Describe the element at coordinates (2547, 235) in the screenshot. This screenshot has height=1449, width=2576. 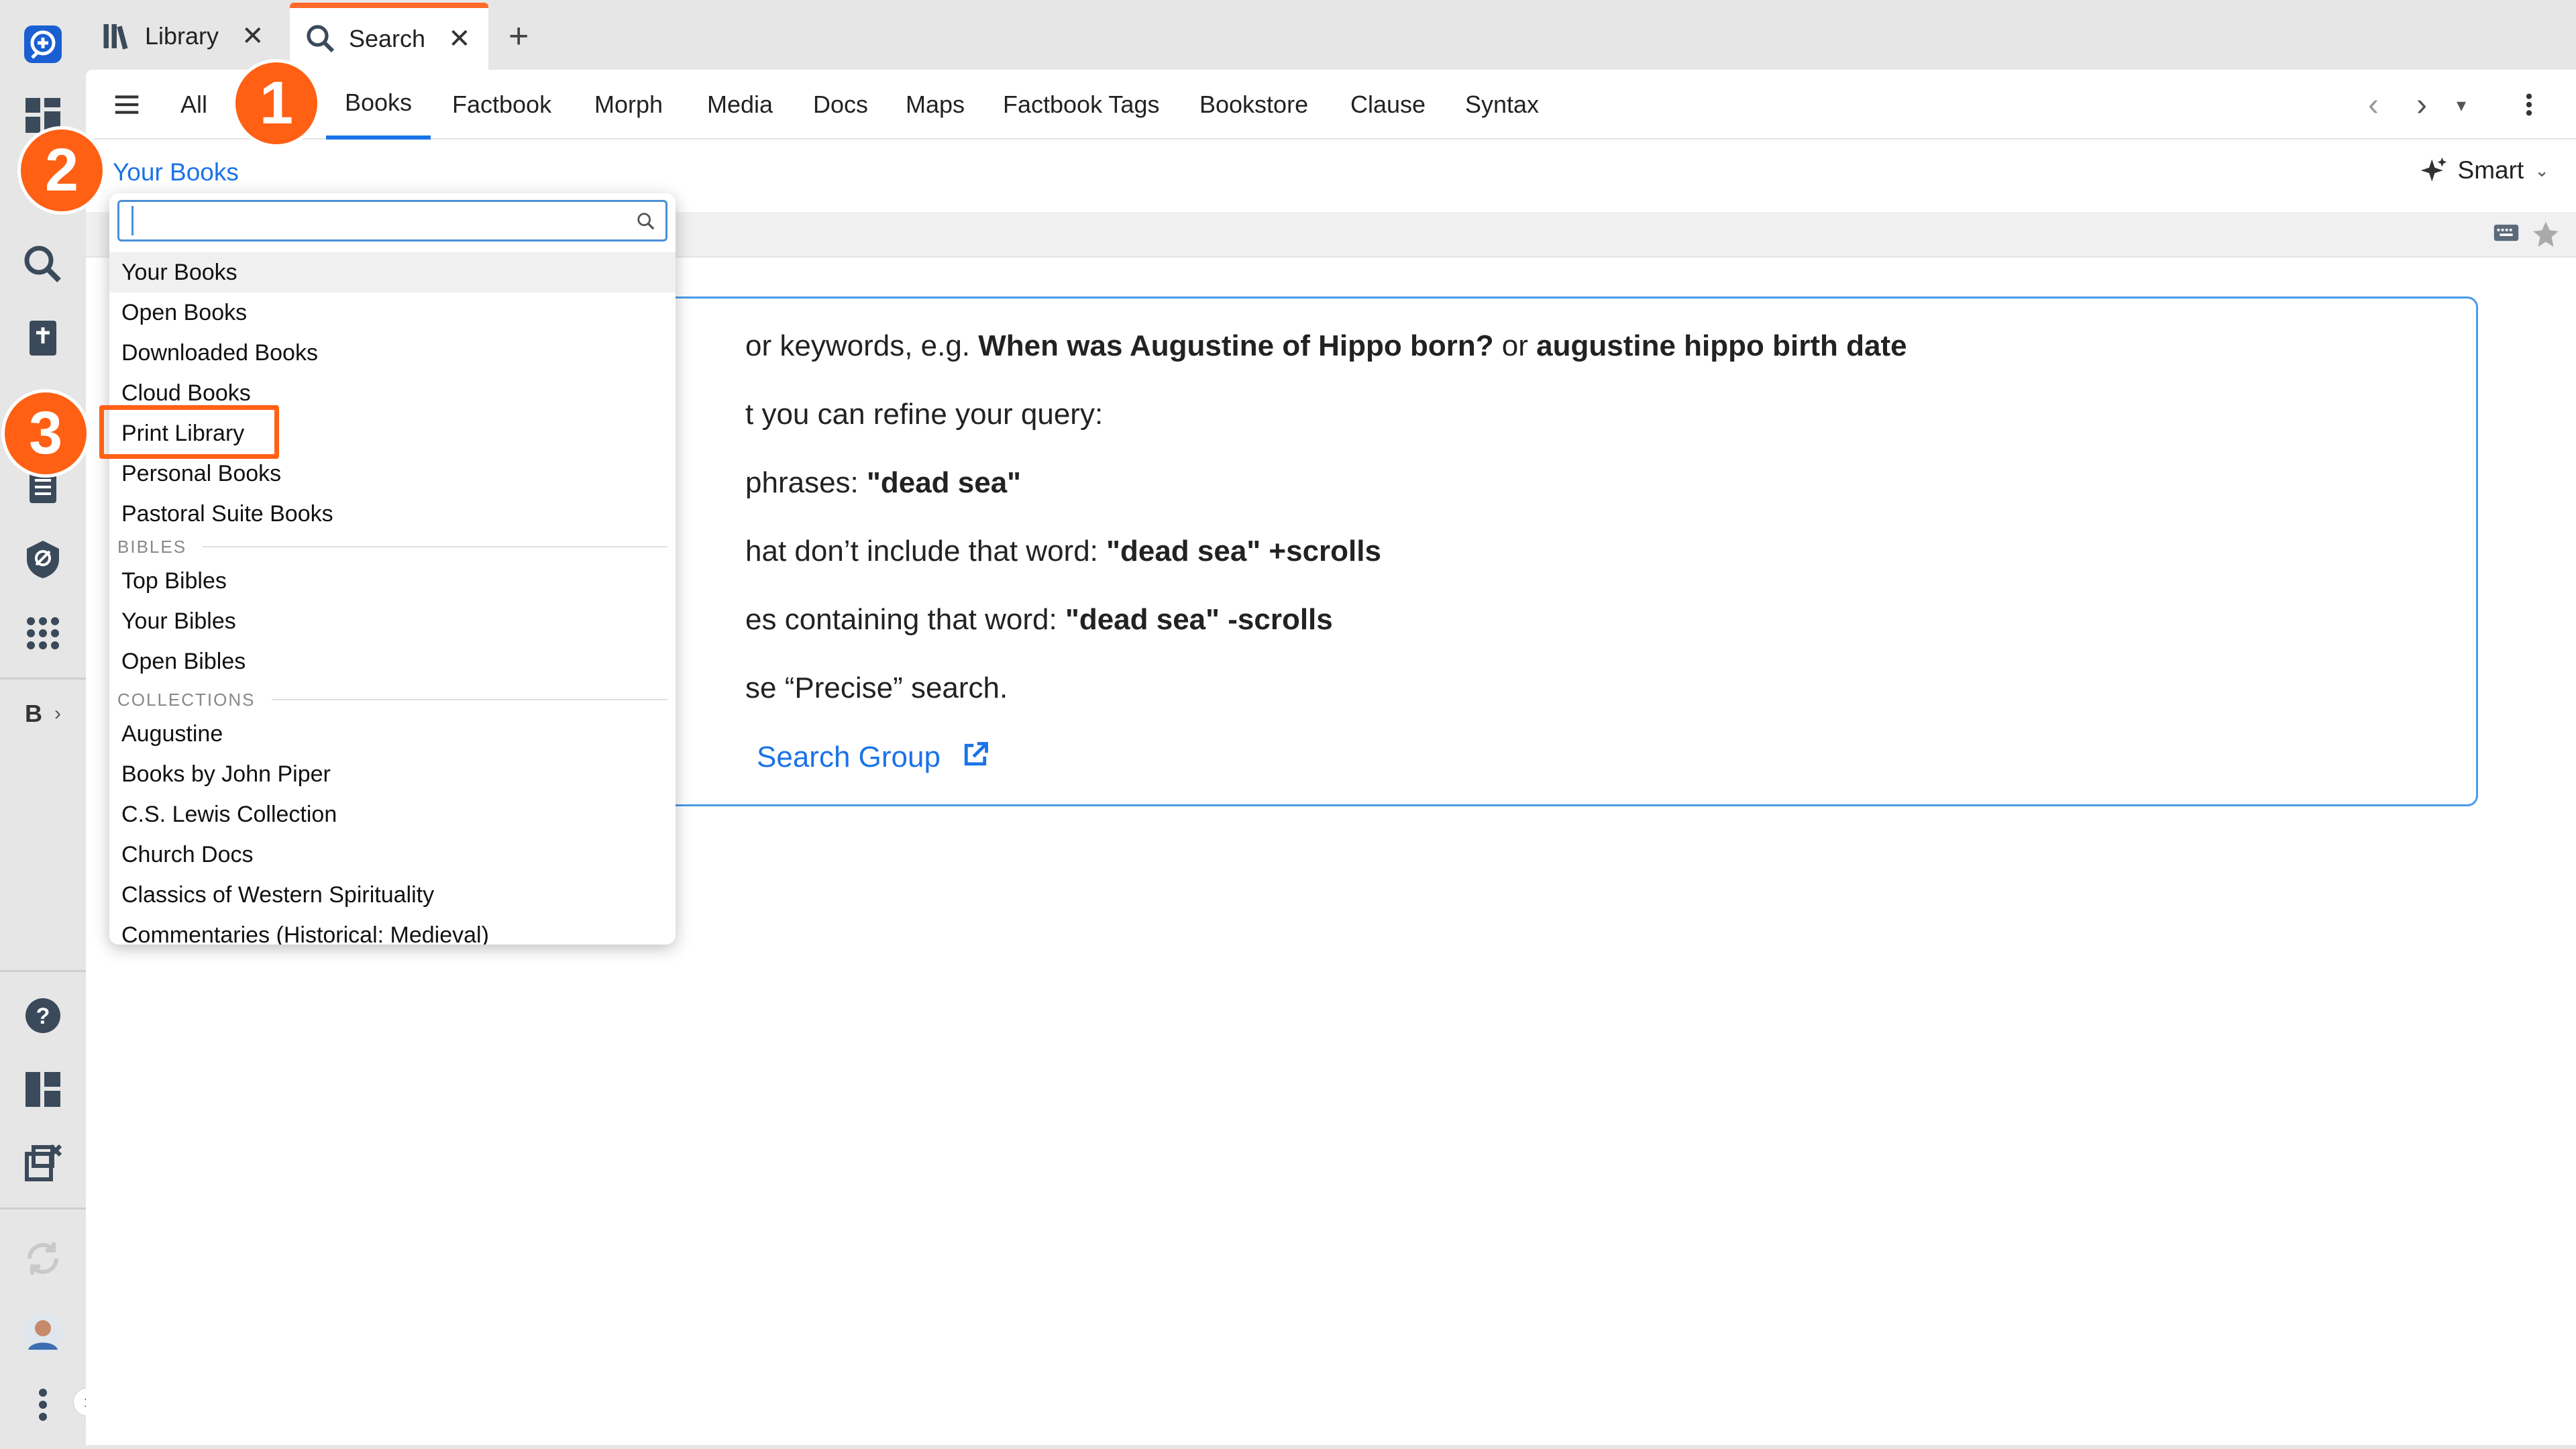
I see `star-icon` at that location.